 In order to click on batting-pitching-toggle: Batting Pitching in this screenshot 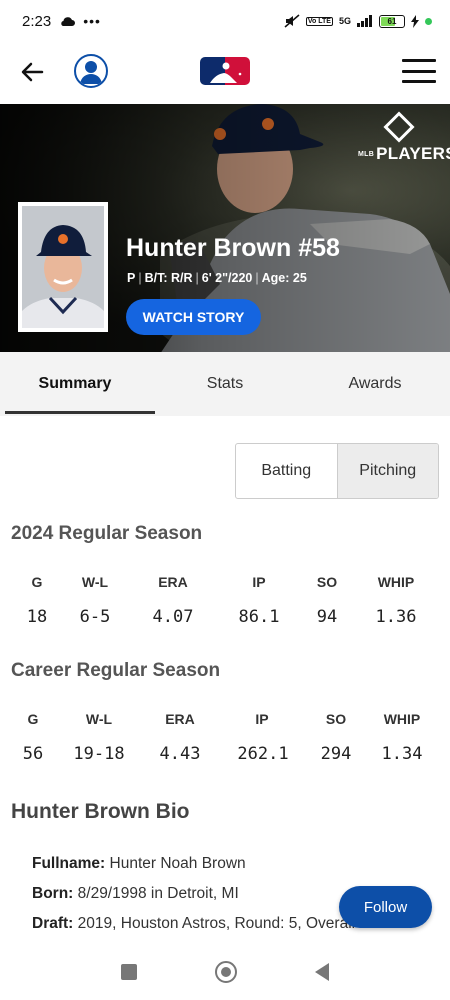, I will do `click(337, 471)`.